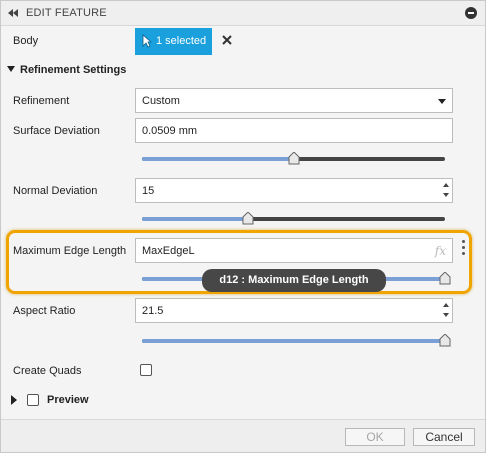 The height and width of the screenshot is (453, 486). Describe the element at coordinates (13, 13) in the screenshot. I see `double-chevron-left-icon` at that location.